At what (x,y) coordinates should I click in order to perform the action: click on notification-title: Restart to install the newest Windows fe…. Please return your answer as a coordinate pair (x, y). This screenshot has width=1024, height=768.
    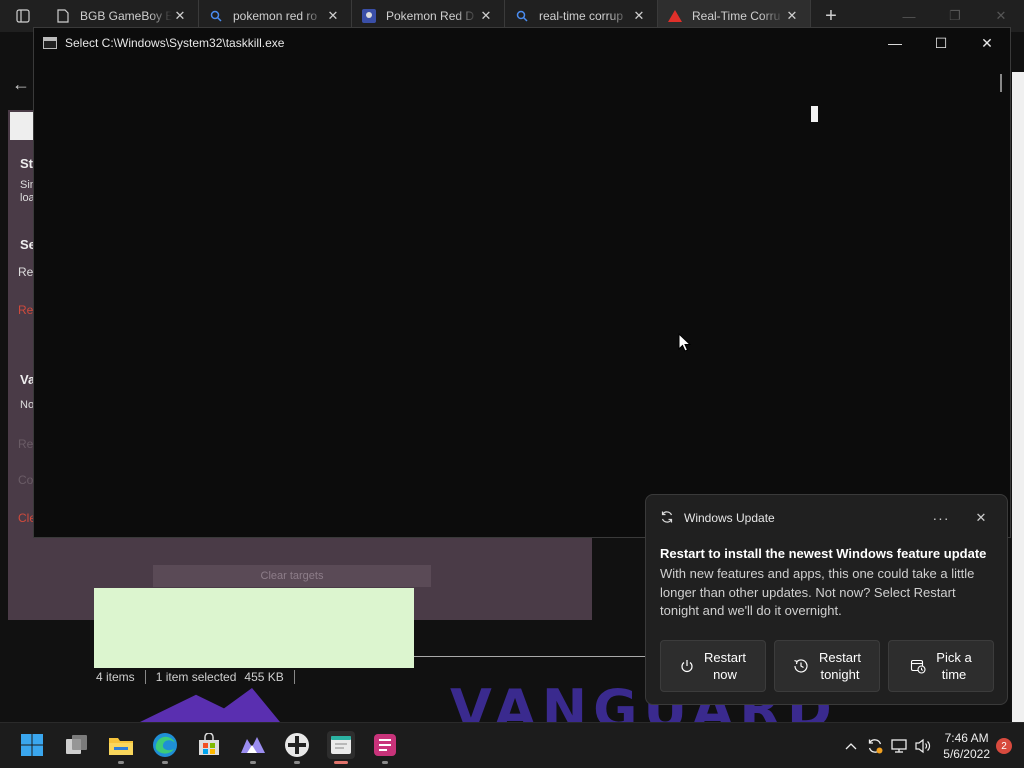
    Looking at the image, I should click on (823, 553).